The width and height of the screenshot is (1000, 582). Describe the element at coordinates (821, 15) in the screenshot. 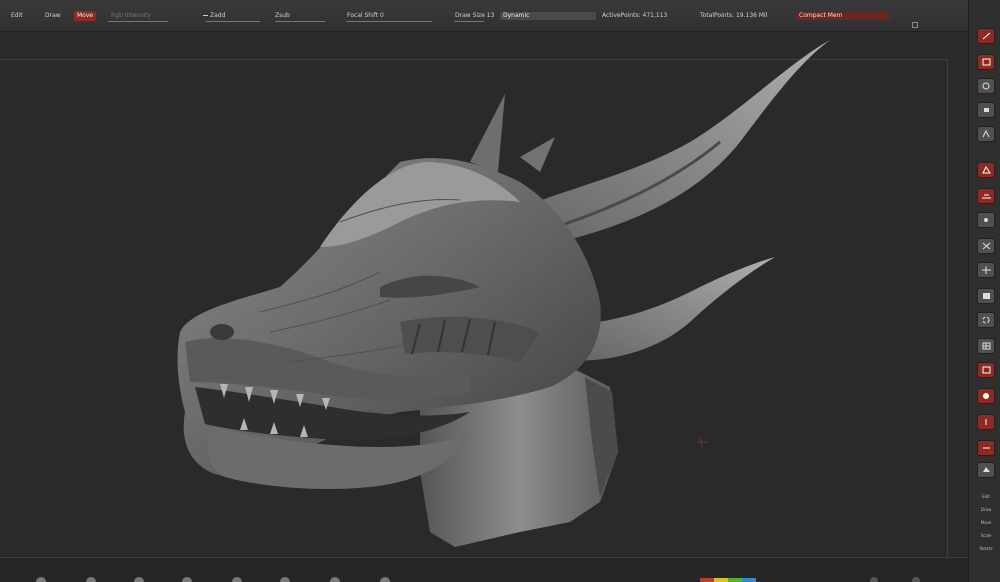

I see `compact-mem-label: Compact Mem` at that location.